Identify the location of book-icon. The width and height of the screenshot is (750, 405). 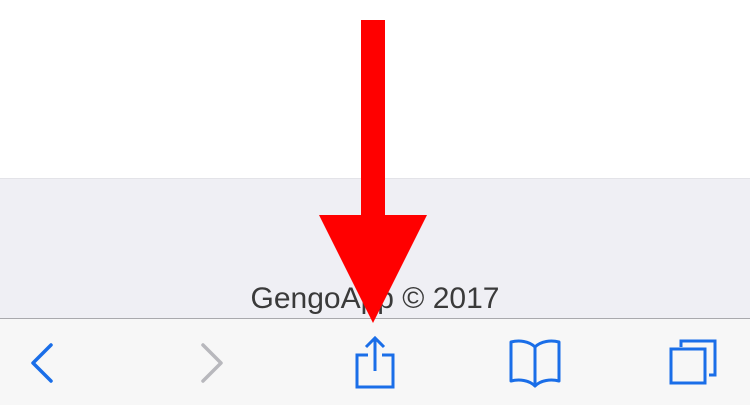
(535, 363).